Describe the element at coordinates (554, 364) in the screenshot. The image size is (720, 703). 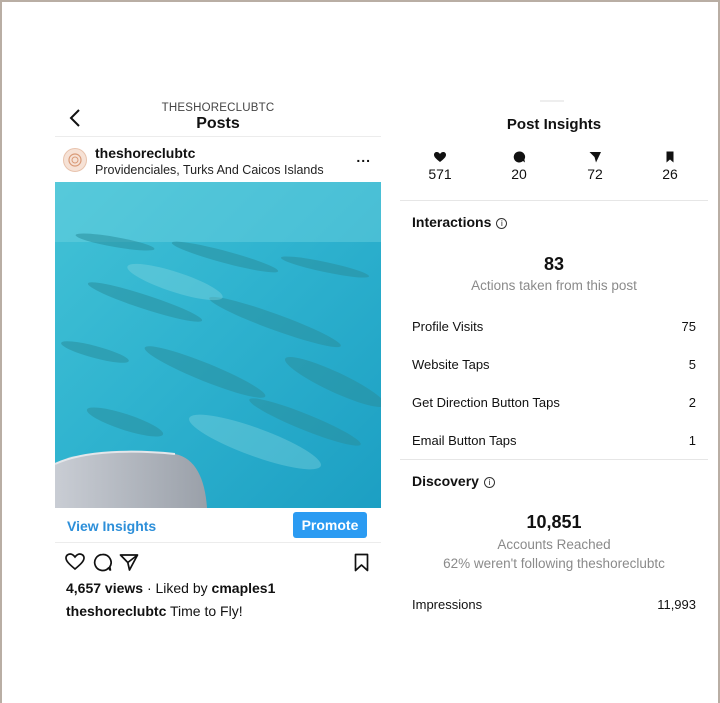
I see `interaction-row-website-taps: Website Taps 5` at that location.